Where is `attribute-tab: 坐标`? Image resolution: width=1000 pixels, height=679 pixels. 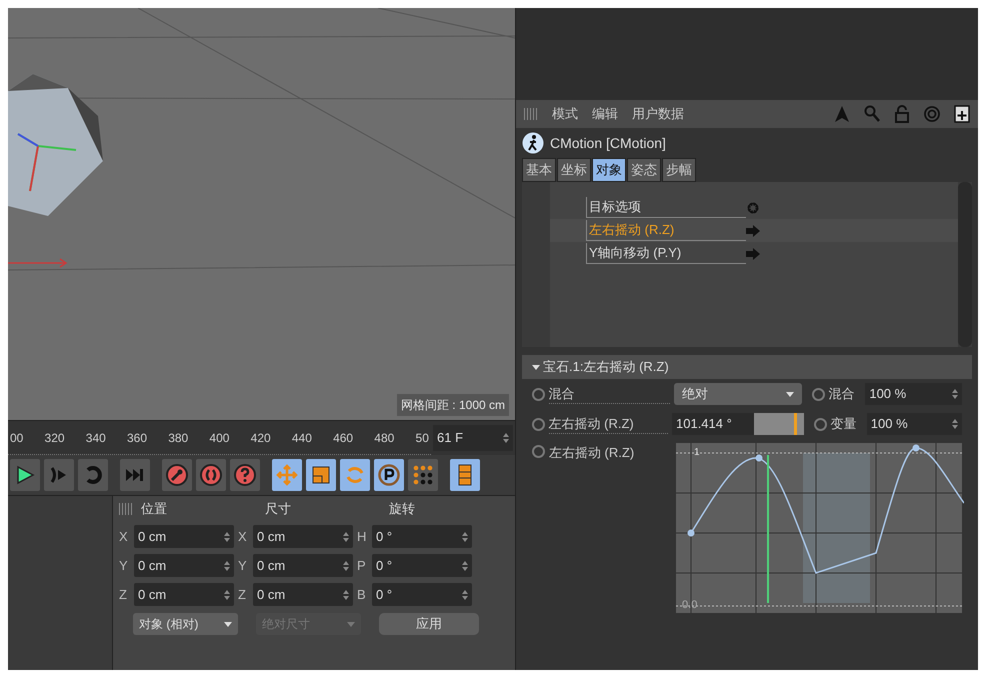
attribute-tab: 坐标 is located at coordinates (574, 170).